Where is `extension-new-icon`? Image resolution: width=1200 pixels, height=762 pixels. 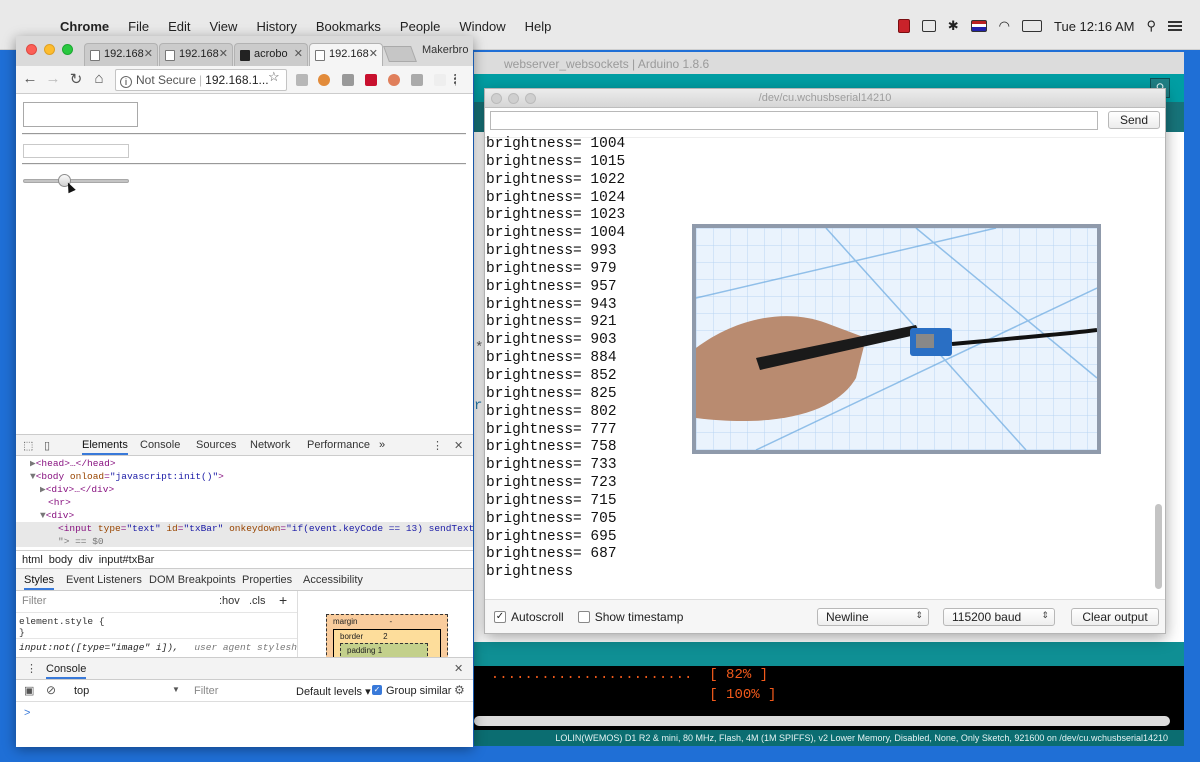 extension-new-icon is located at coordinates (417, 80).